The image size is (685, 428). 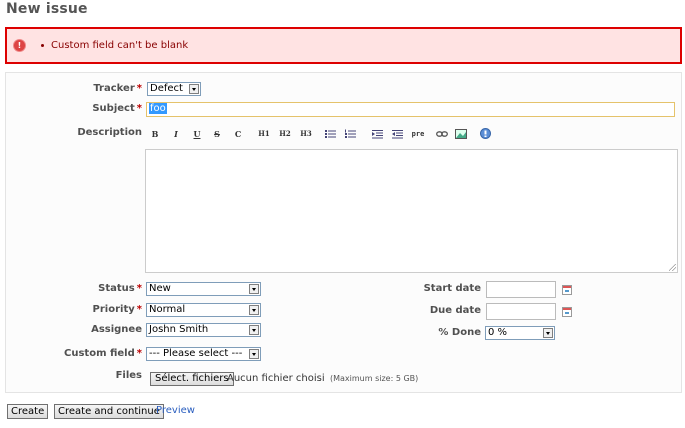 I want to click on no-file-chosen: Aucun fichier choisi, so click(x=276, y=378).